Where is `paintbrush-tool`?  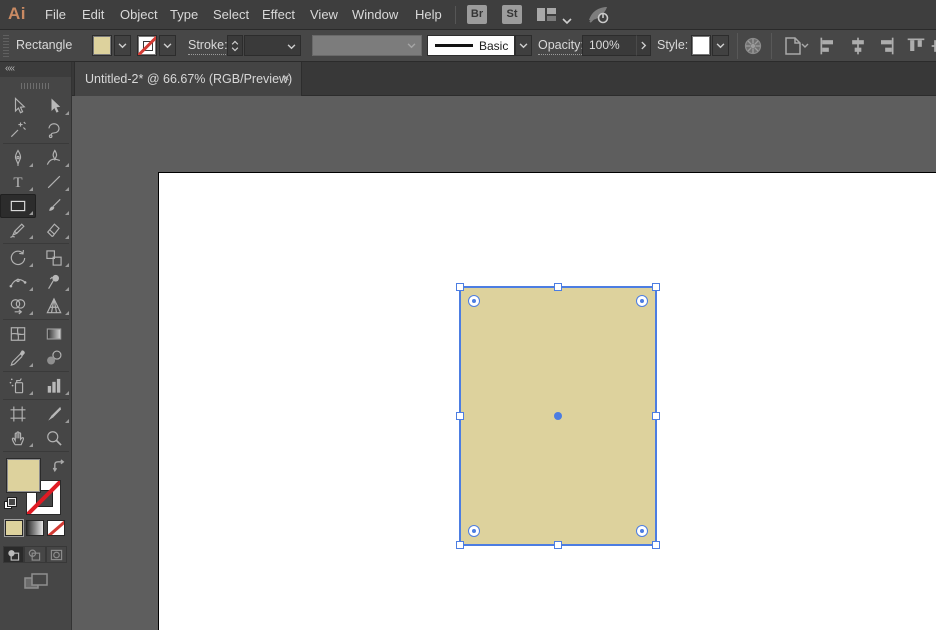
paintbrush-tool is located at coordinates (54, 206).